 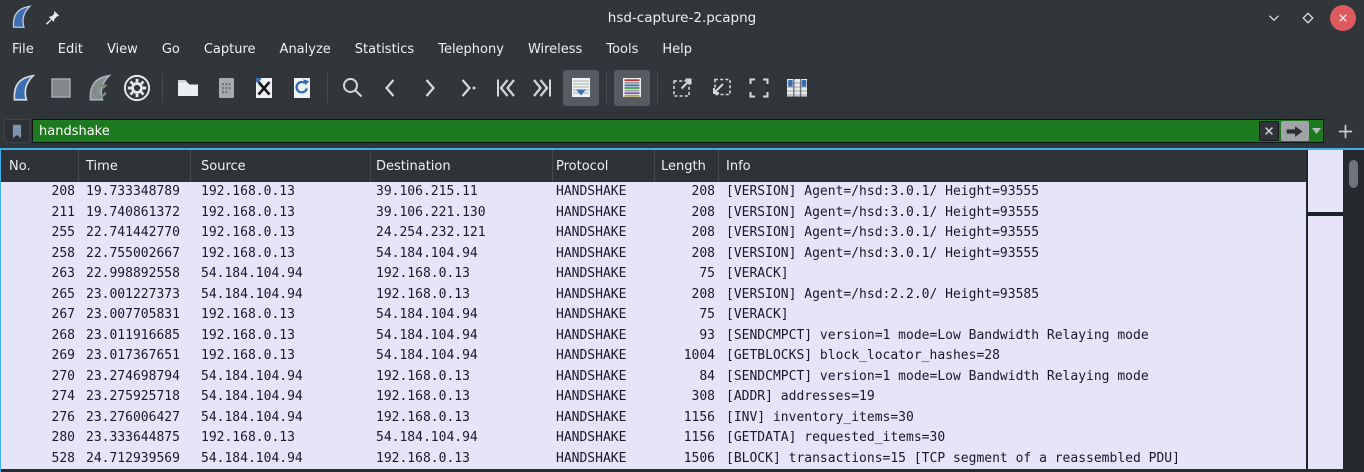 What do you see at coordinates (122, 49) in the screenshot?
I see `menu-view: View` at bounding box center [122, 49].